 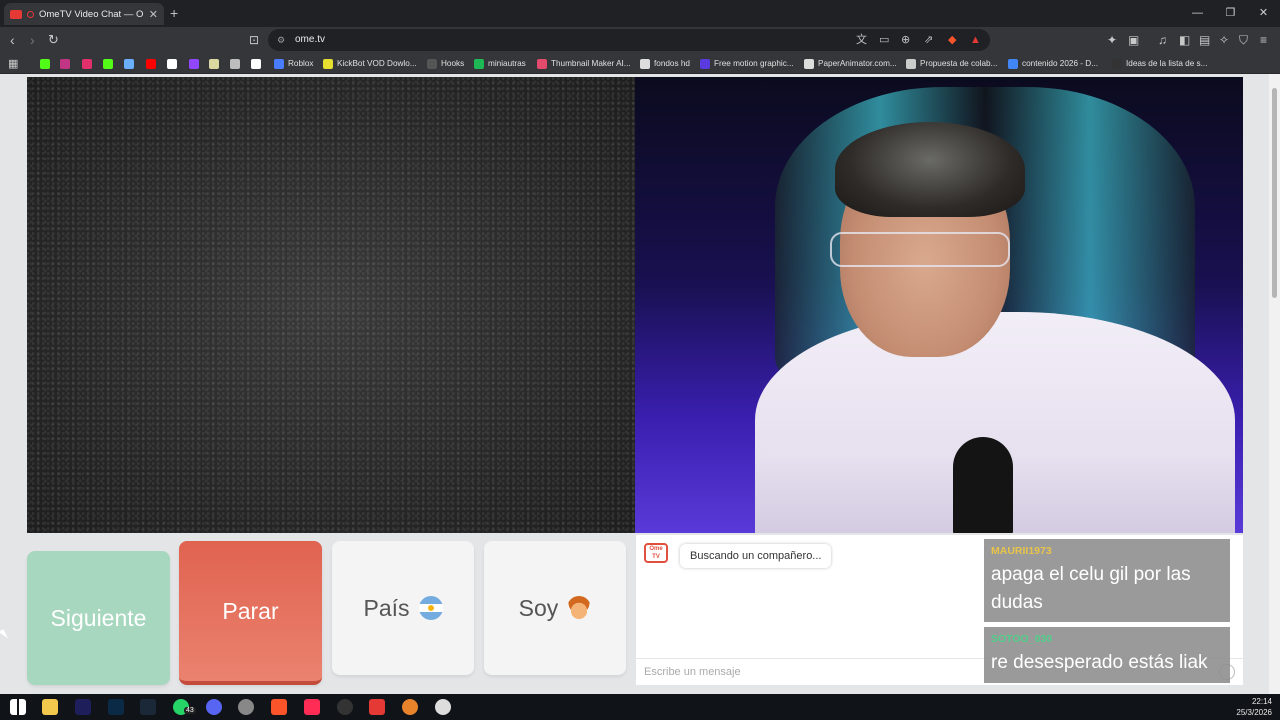 I want to click on brave-shields-icon: ◆, so click(x=952, y=40).